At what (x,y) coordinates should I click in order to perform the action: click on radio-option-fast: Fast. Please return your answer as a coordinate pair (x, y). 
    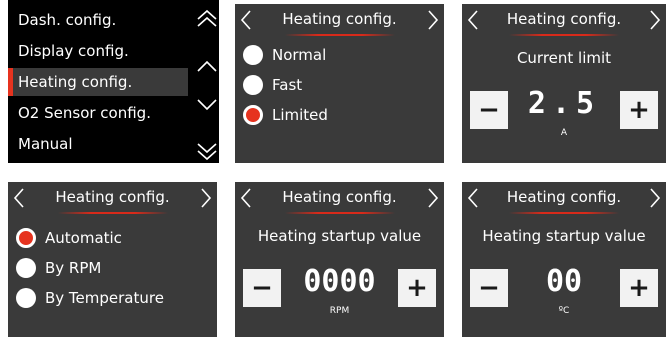
    Looking at the image, I should click on (272, 85).